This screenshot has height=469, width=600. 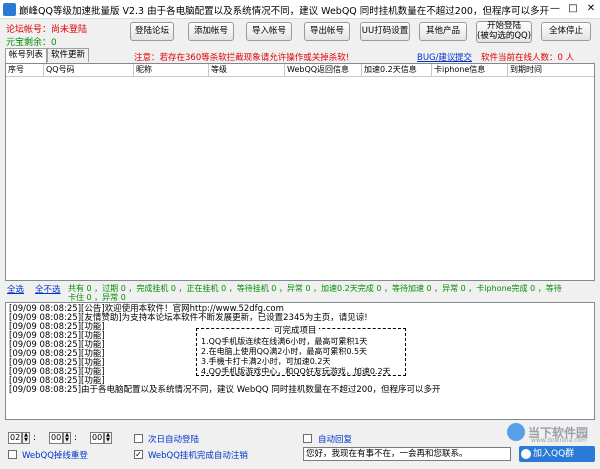 I want to click on column-header-qq: QQ号码, so click(x=89, y=70).